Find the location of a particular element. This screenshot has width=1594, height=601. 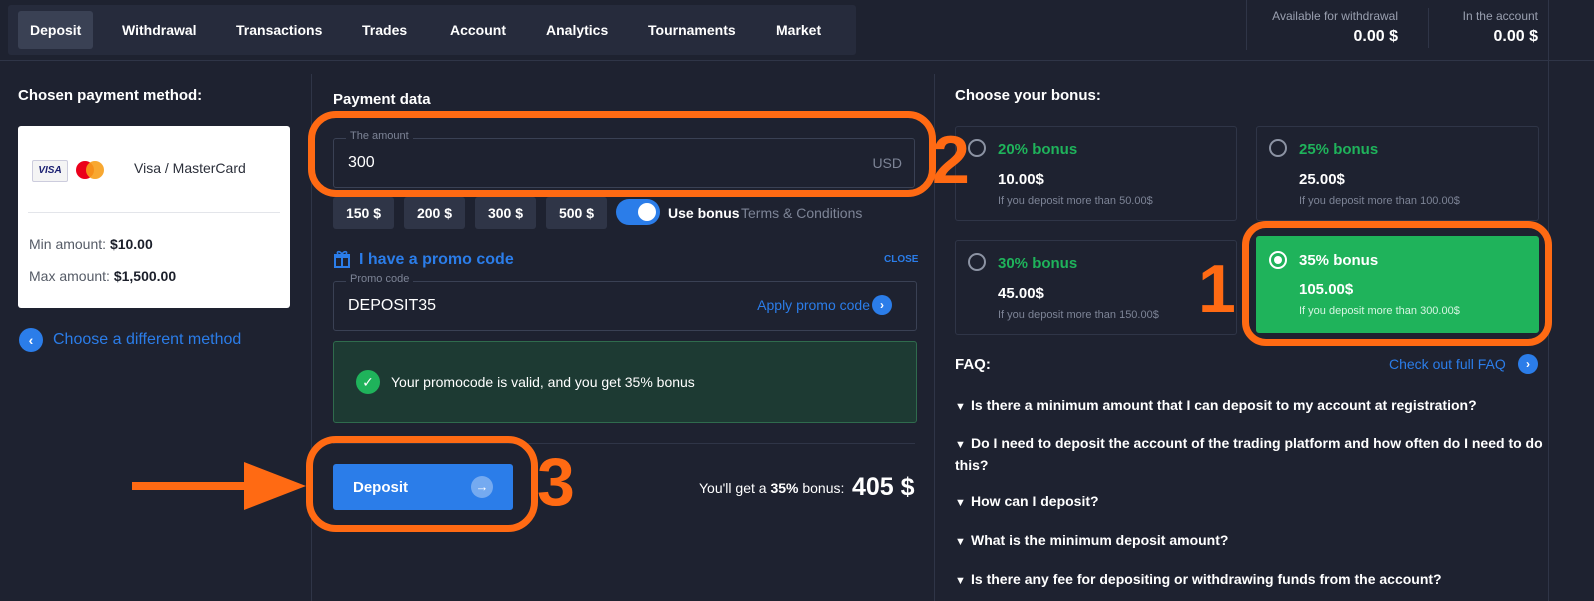

step-2-number: 2 is located at coordinates (951, 160).